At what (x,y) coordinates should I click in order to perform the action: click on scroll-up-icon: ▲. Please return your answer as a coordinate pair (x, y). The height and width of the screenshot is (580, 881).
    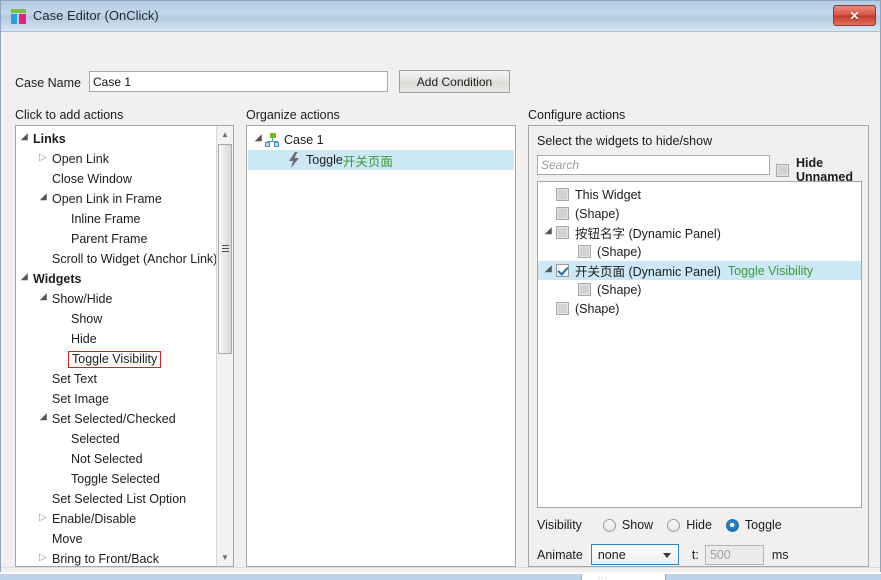
    Looking at the image, I should click on (225, 134).